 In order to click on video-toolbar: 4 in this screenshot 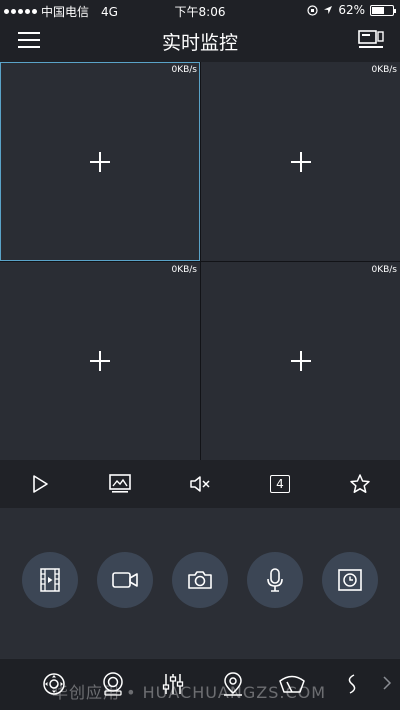, I will do `click(200, 484)`.